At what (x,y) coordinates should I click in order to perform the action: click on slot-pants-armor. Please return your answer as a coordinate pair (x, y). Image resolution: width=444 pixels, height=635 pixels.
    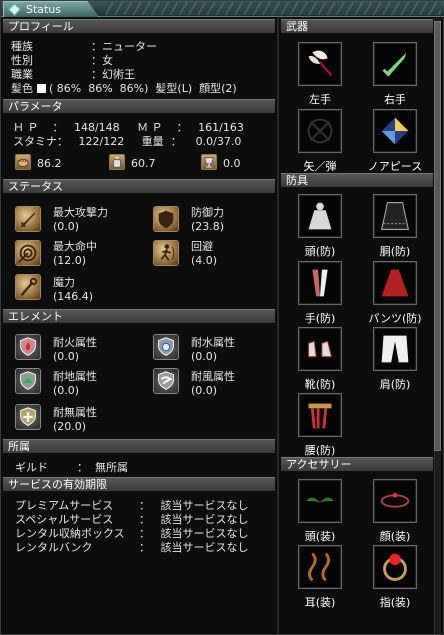
    Looking at the image, I should click on (395, 283).